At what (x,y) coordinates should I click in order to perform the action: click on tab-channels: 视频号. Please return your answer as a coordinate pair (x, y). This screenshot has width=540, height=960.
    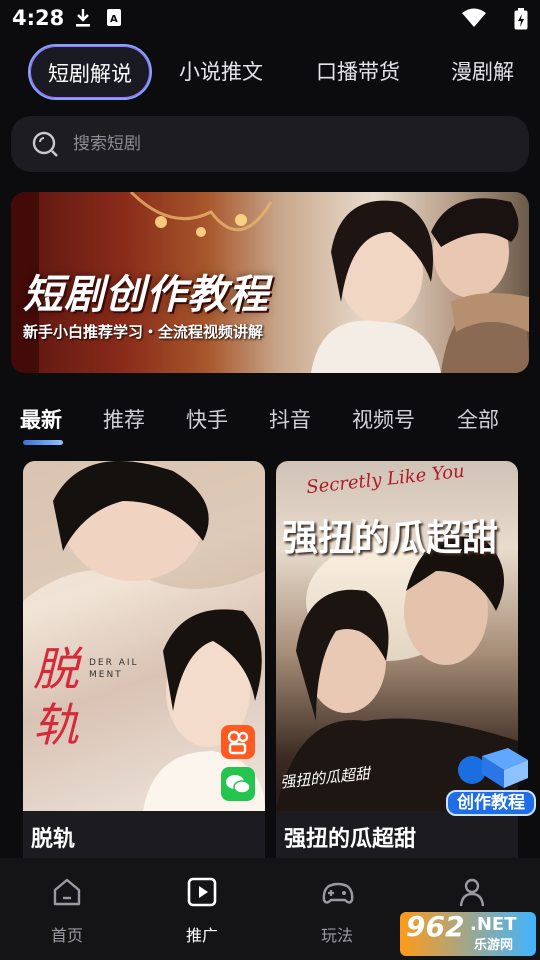
    Looking at the image, I should click on (383, 419).